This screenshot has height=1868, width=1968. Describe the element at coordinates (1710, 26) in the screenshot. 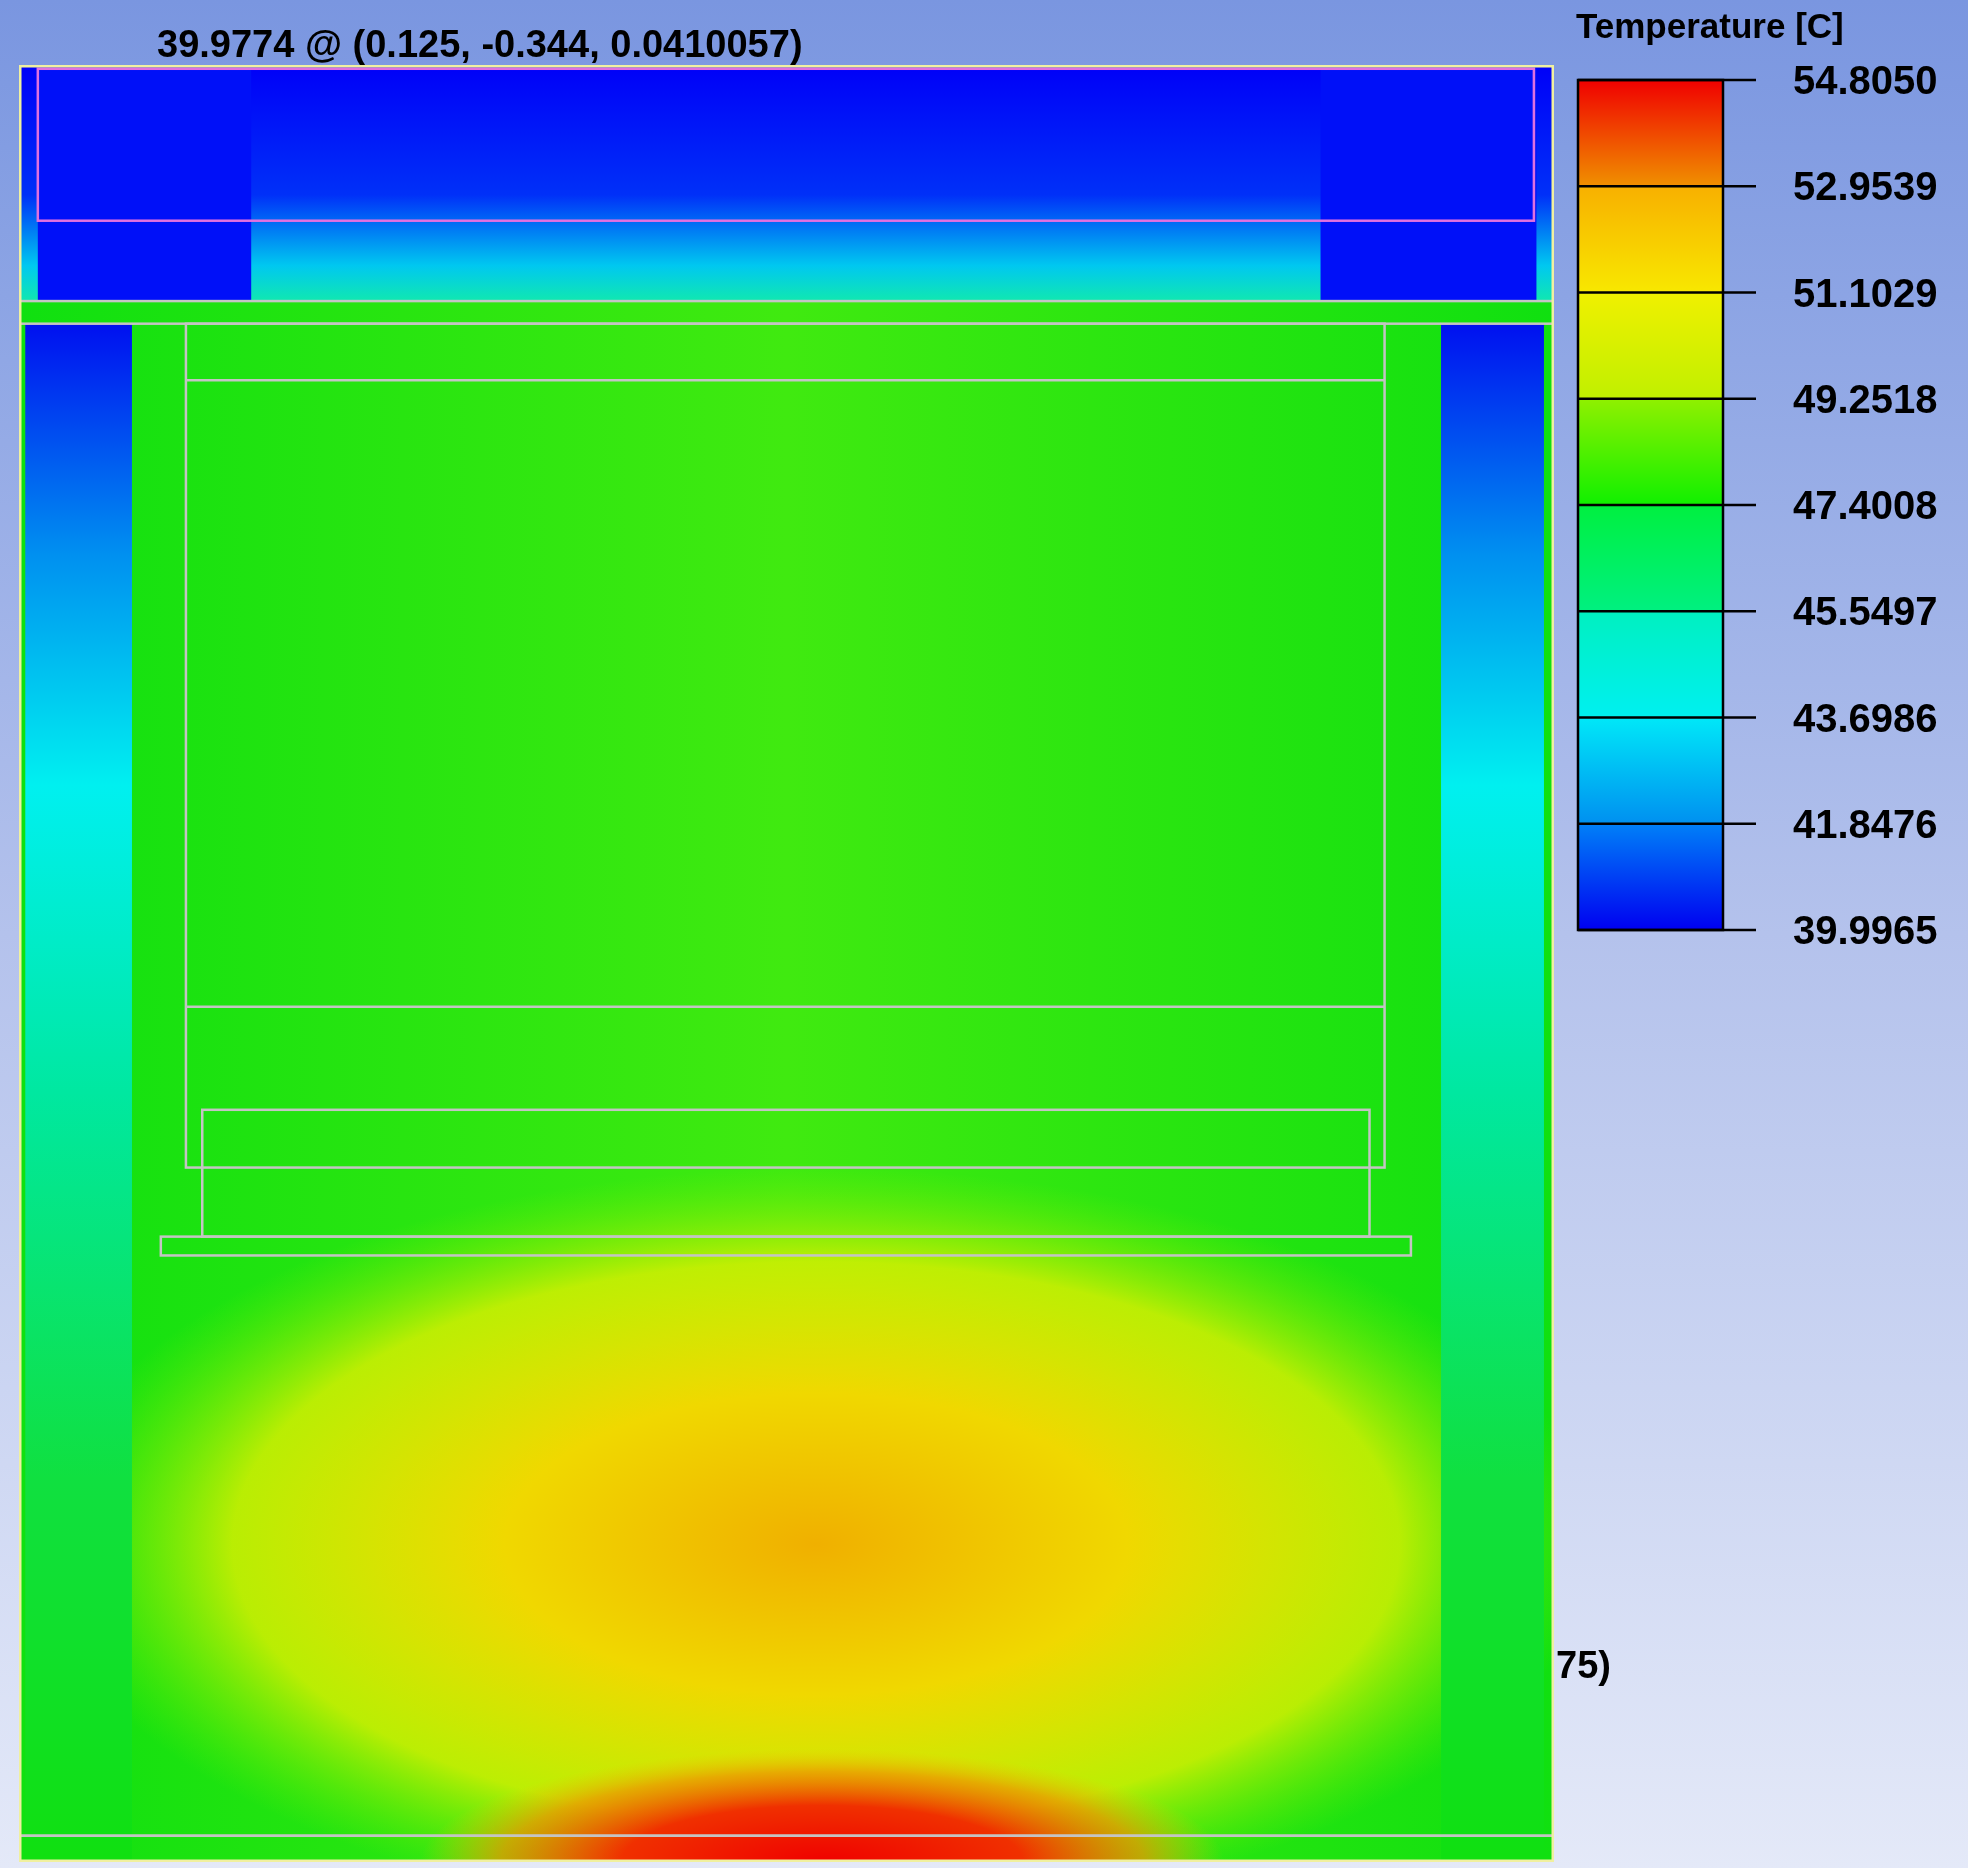

I see `legend-title: Temperature [C]` at that location.